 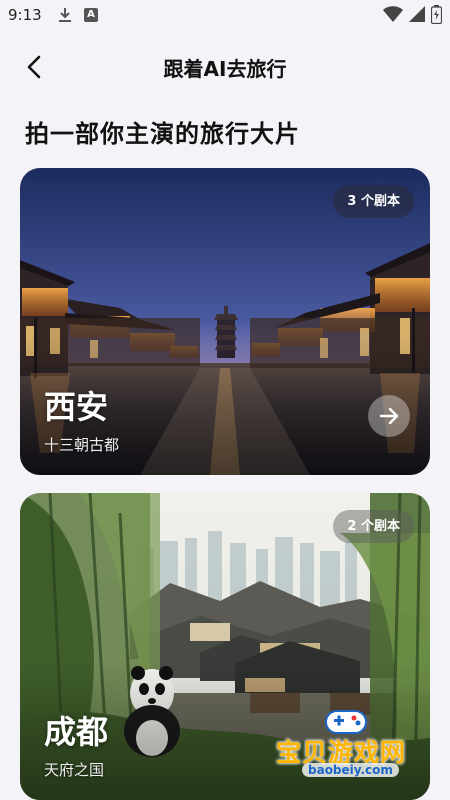 What do you see at coordinates (350, 770) in the screenshot?
I see `watermark-url: baobeiy.com` at bounding box center [350, 770].